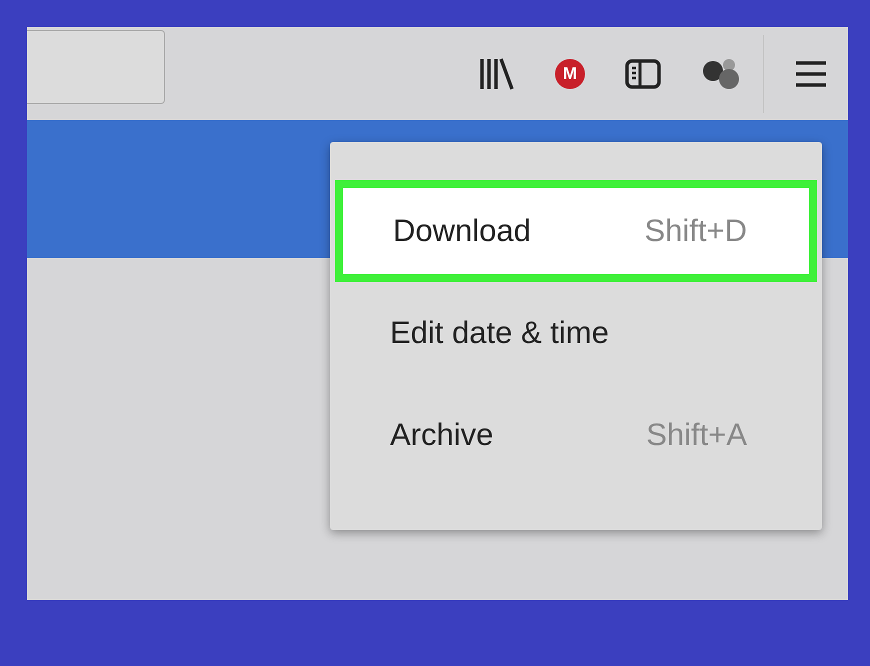  Describe the element at coordinates (576, 231) in the screenshot. I see `menu-item: Download Shift+D` at that location.